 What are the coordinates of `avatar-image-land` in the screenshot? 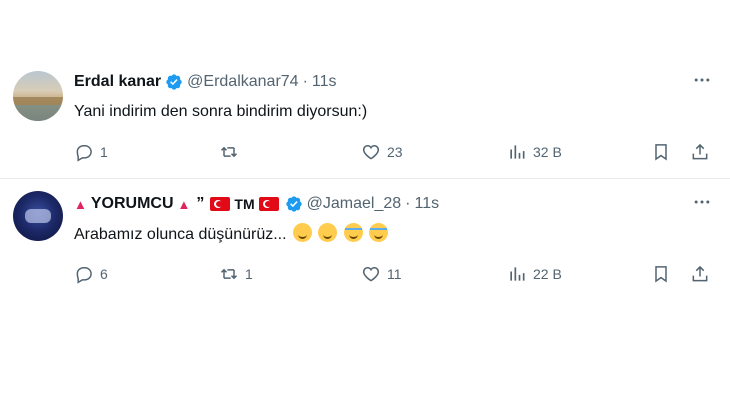 It's located at (38, 101).